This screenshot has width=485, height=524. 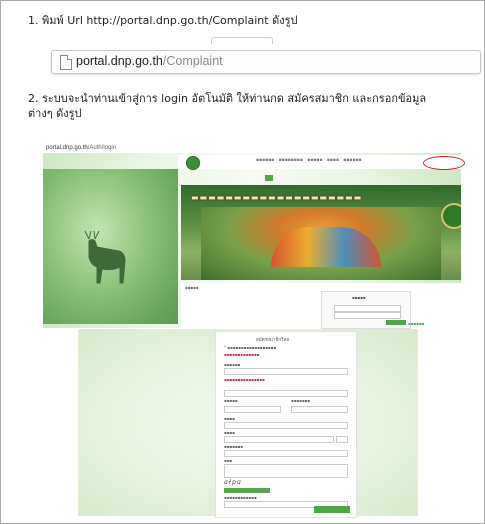 I want to click on emblem-icon, so click(x=451, y=216).